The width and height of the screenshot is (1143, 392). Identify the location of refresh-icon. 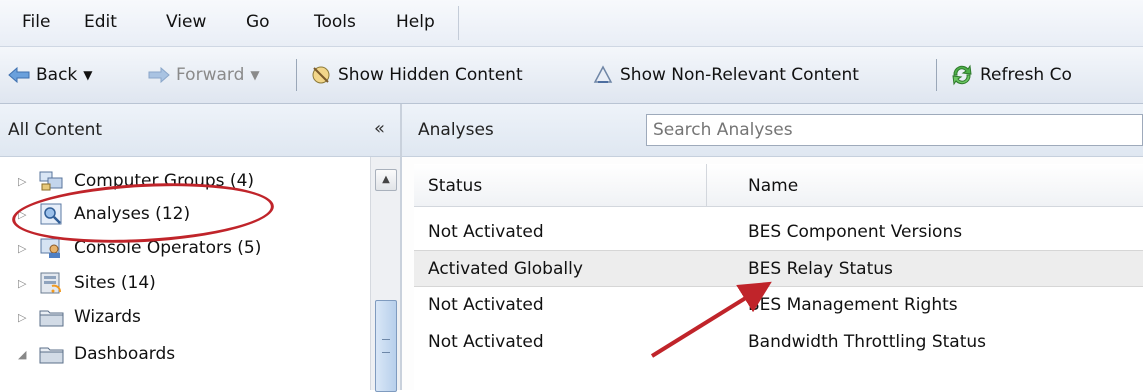
(962, 75).